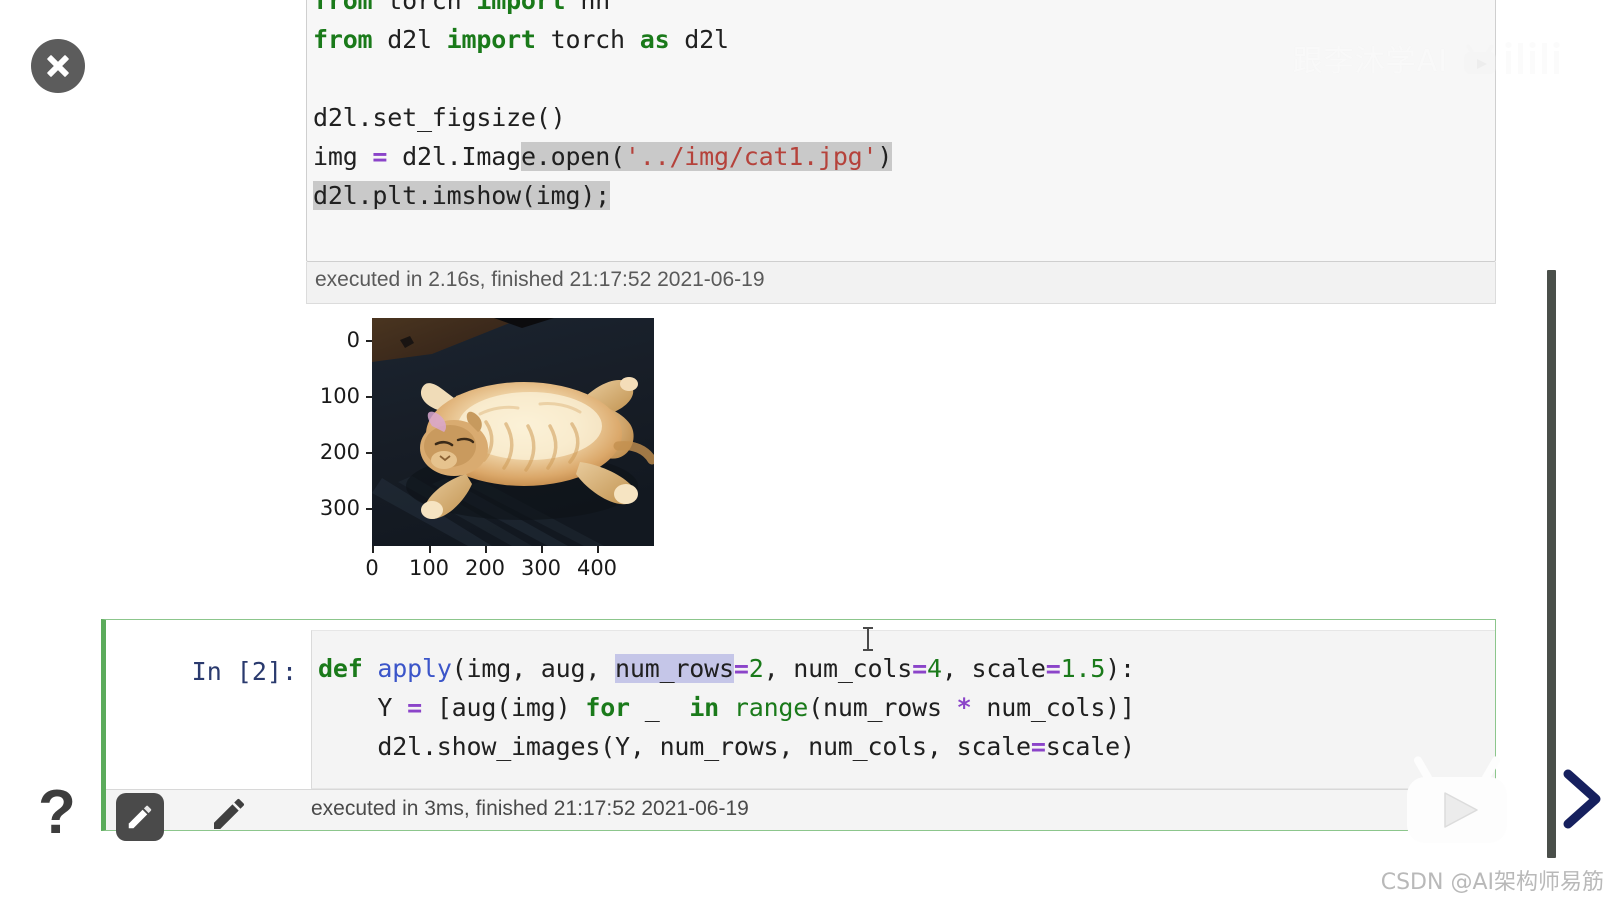 The image size is (1616, 904). I want to click on range-arg-tail: num_cols)], so click(1053, 707).